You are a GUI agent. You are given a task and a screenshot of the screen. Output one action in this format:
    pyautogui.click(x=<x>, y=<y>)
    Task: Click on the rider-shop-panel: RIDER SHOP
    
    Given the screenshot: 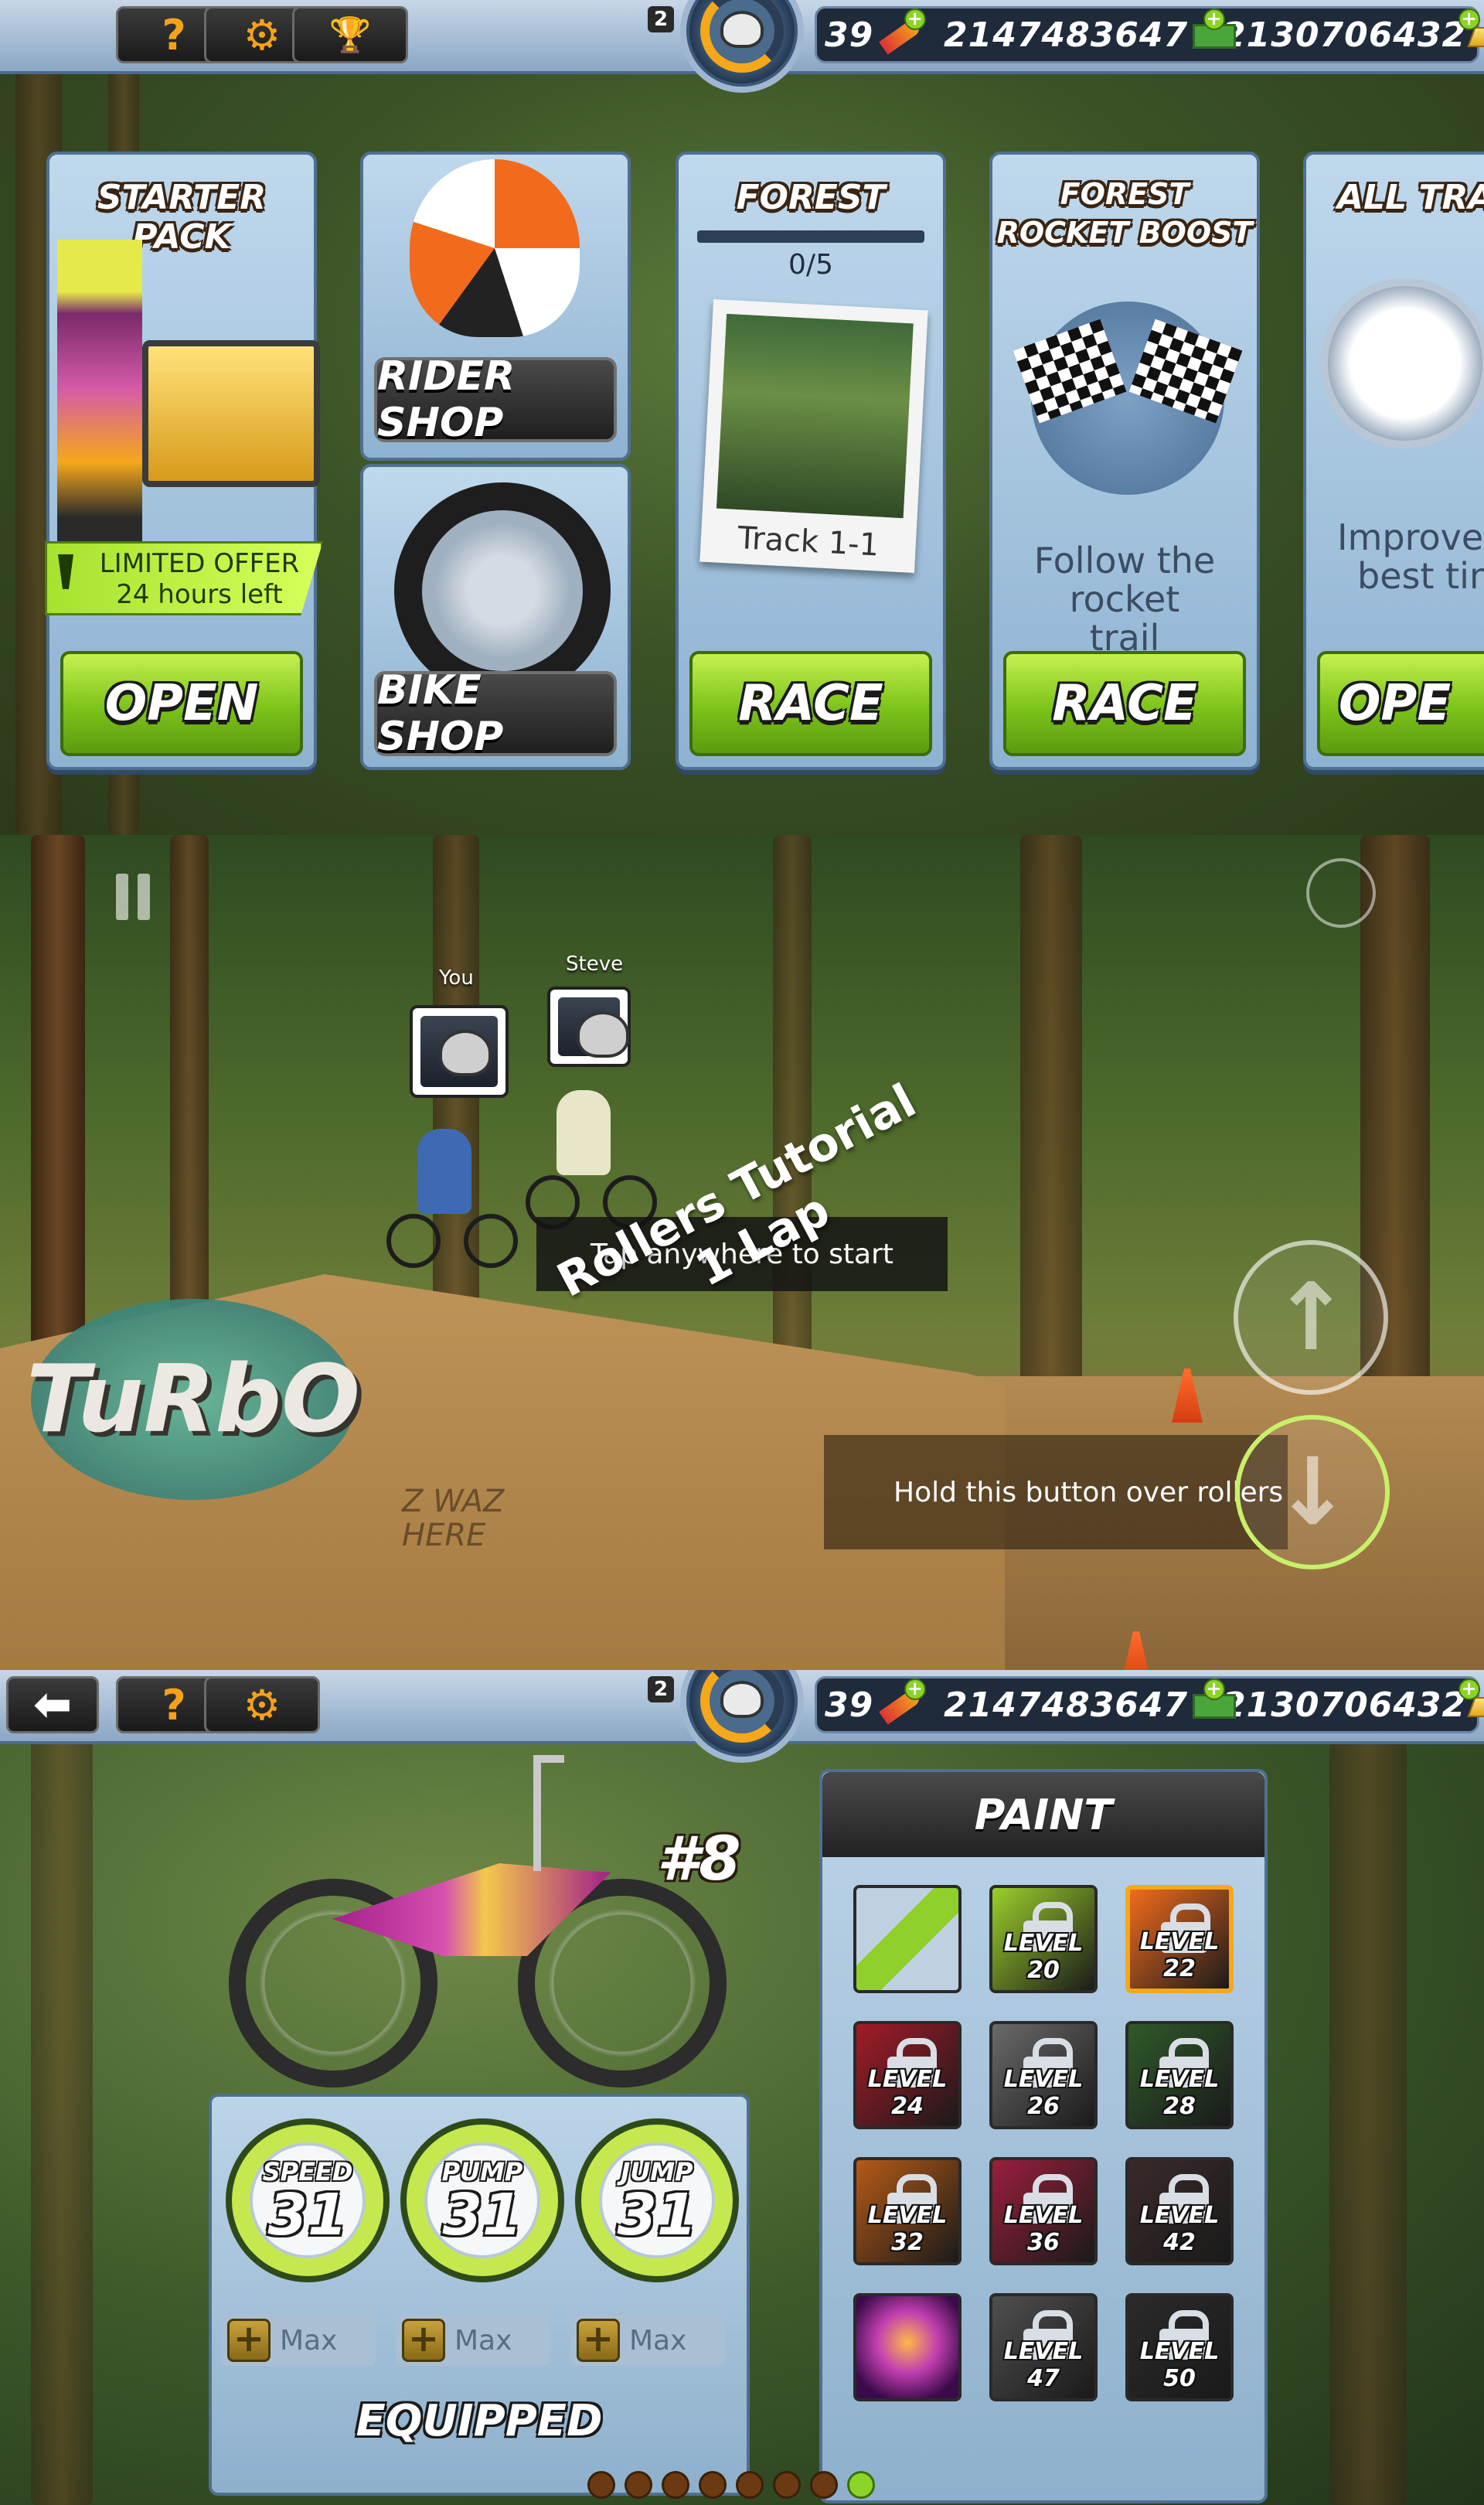 What is the action you would take?
    pyautogui.click(x=495, y=306)
    